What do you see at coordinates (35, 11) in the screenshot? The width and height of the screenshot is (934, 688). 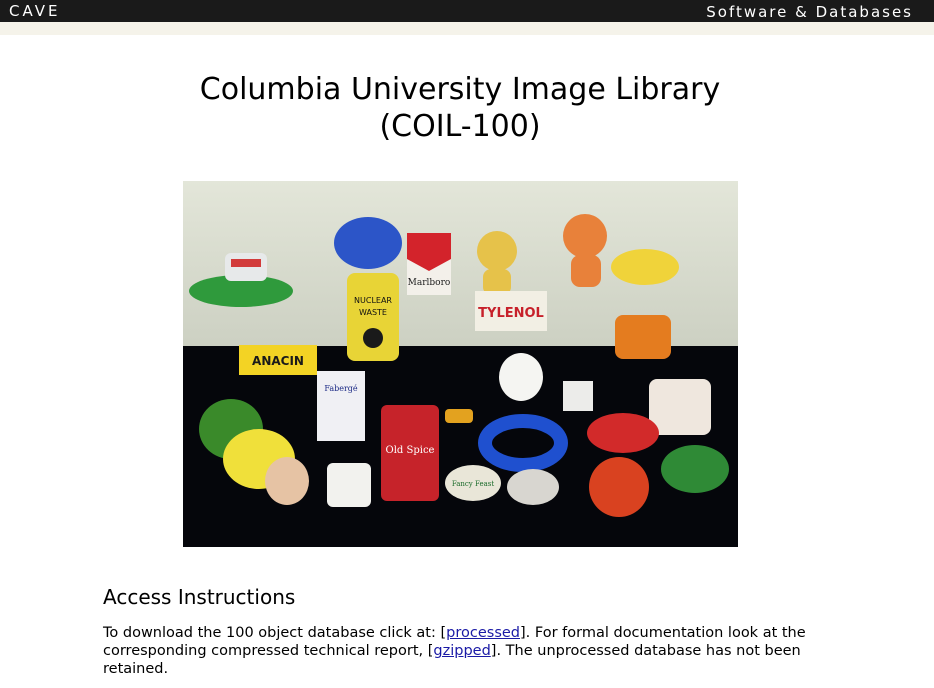 I see `brand-link: CAVE` at bounding box center [35, 11].